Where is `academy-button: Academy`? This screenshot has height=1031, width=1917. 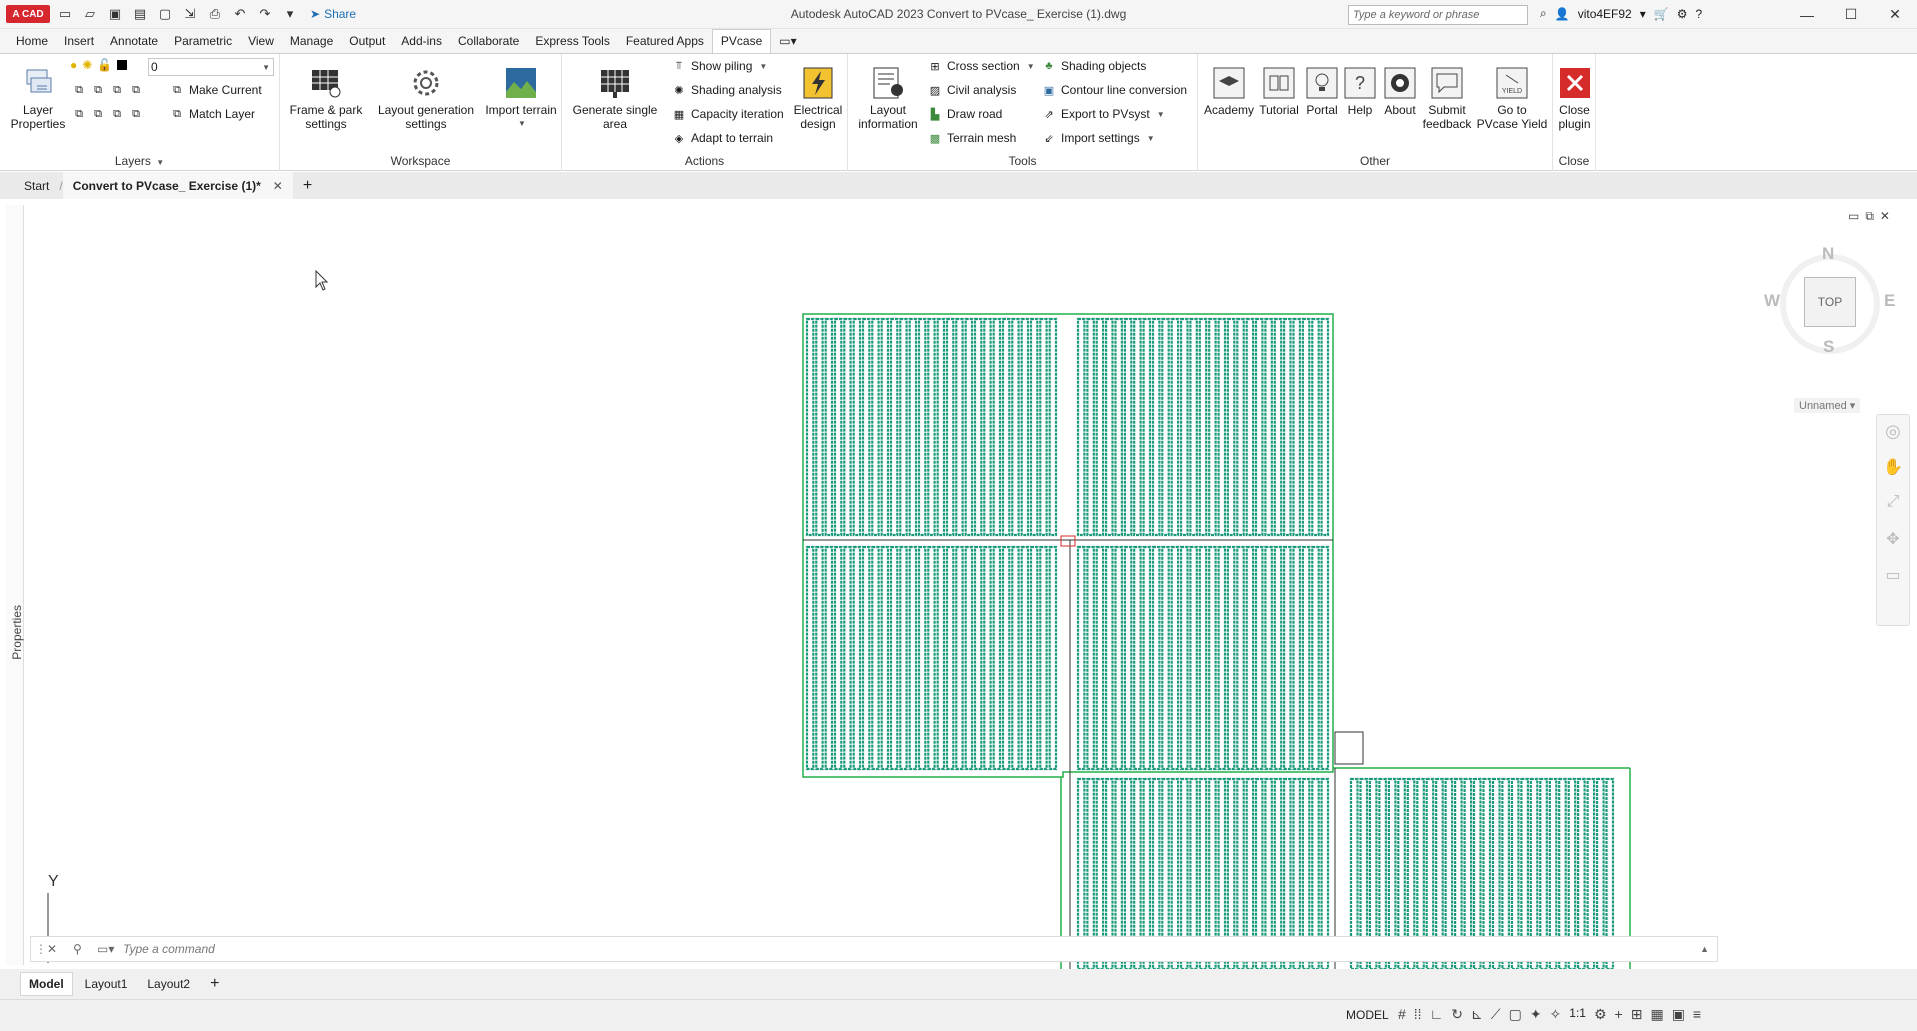
academy-button: Academy is located at coordinates (1229, 91).